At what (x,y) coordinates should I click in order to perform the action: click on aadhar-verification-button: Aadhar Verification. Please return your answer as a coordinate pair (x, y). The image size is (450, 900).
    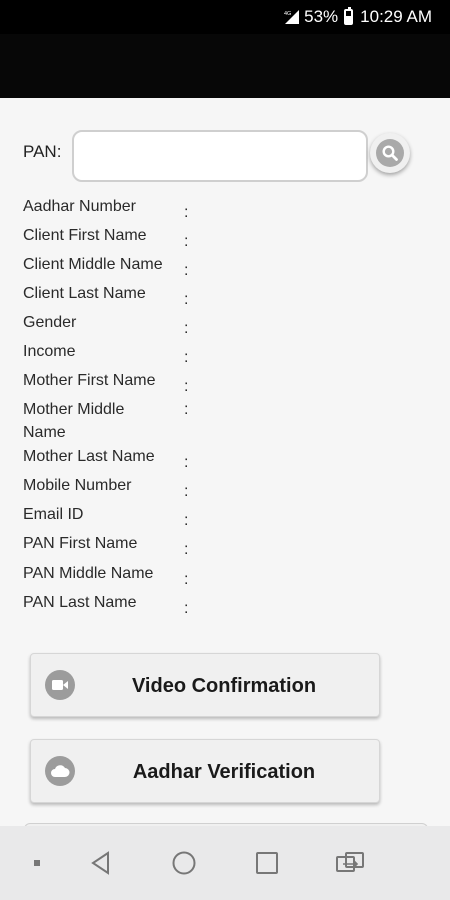
    Looking at the image, I should click on (205, 771).